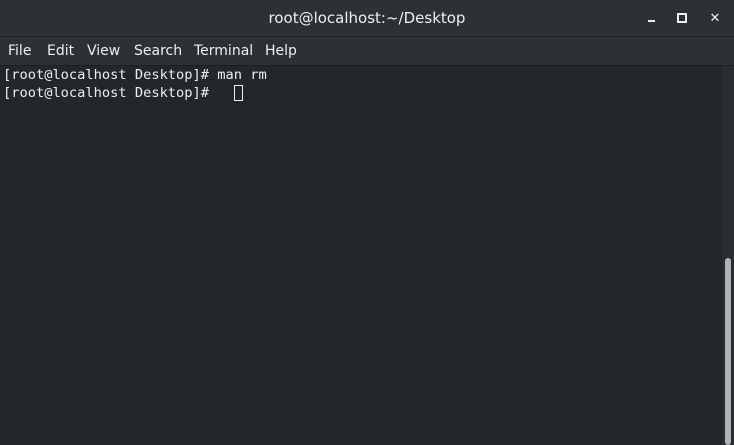  I want to click on title-bar: root@localhost:~/Desktop ✕, so click(367, 18).